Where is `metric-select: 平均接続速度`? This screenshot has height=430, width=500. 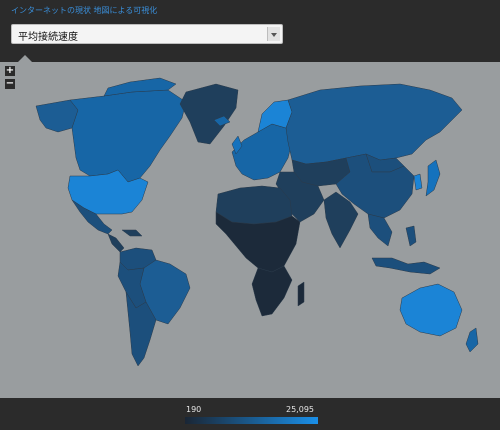 metric-select: 平均接続速度 is located at coordinates (147, 34).